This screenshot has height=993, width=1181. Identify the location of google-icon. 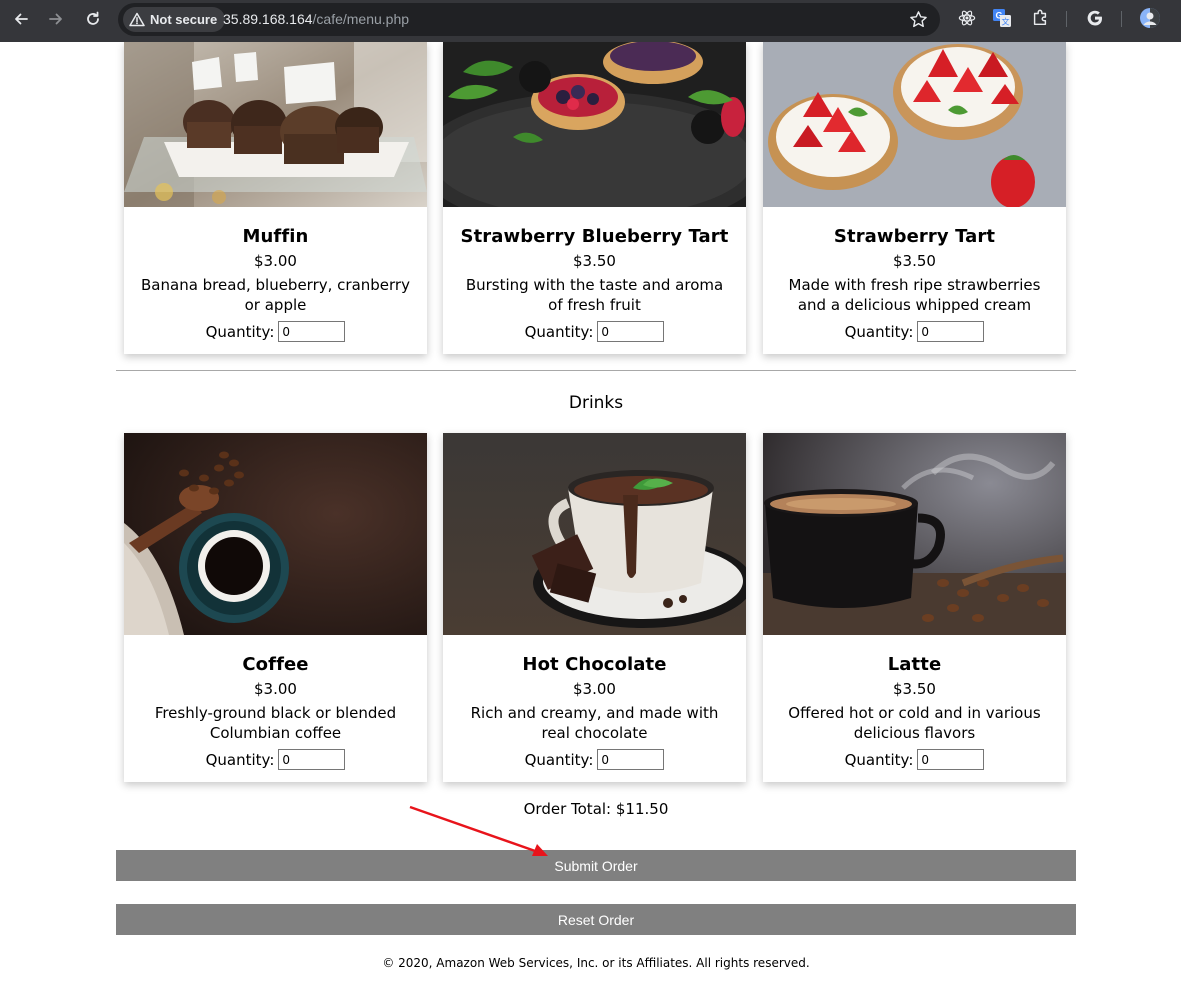
(1095, 18).